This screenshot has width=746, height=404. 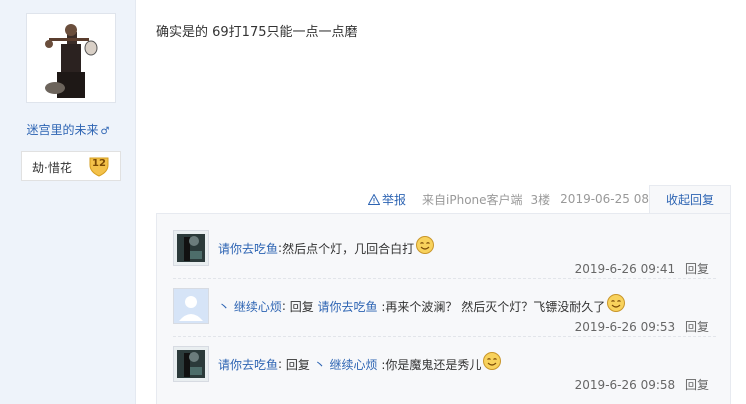 What do you see at coordinates (105, 131) in the screenshot?
I see `male-icon: ♂` at bounding box center [105, 131].